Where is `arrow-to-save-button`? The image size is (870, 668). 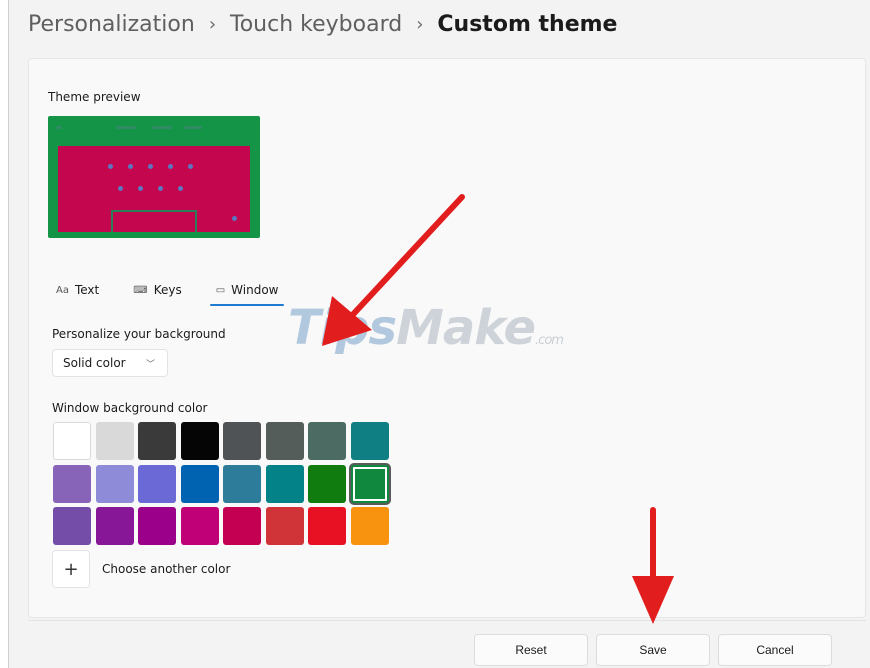 arrow-to-save-button is located at coordinates (653, 565).